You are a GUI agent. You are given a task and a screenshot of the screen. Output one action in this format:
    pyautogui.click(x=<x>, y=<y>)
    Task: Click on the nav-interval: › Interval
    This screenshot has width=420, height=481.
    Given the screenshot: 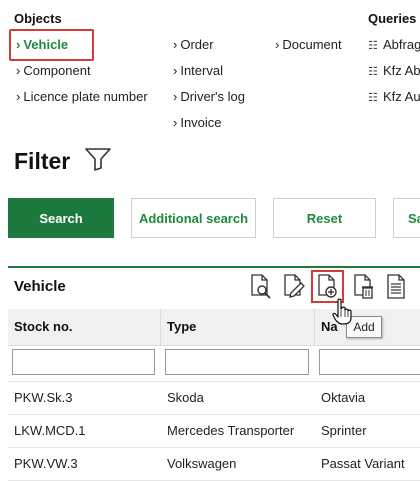 What is the action you would take?
    pyautogui.click(x=198, y=70)
    